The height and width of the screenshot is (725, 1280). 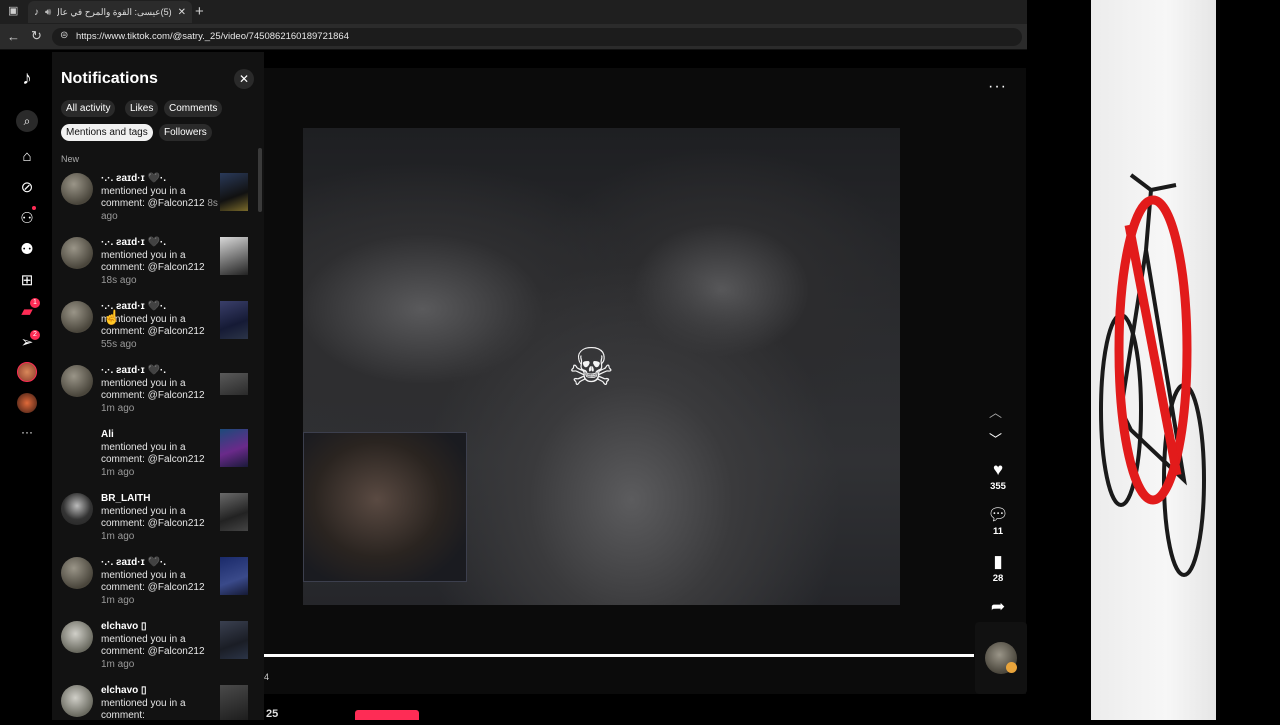 I want to click on window-menu-icon: ▣, so click(x=13, y=11).